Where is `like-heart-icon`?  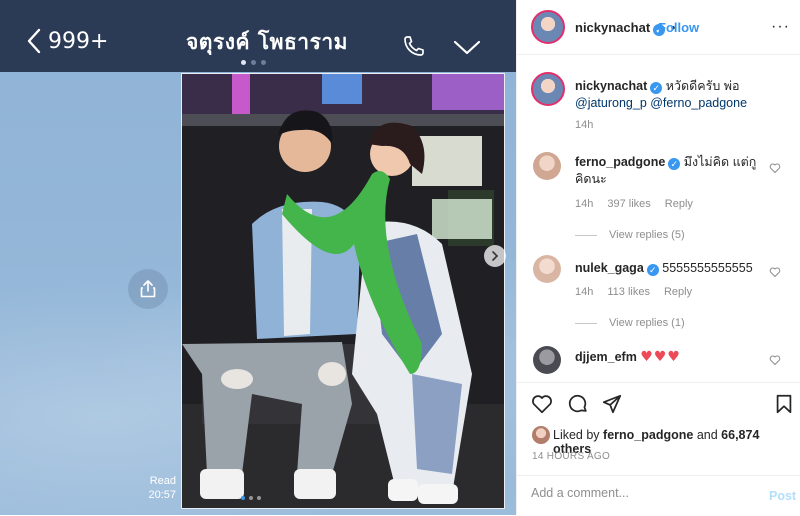
like-heart-icon is located at coordinates (542, 404).